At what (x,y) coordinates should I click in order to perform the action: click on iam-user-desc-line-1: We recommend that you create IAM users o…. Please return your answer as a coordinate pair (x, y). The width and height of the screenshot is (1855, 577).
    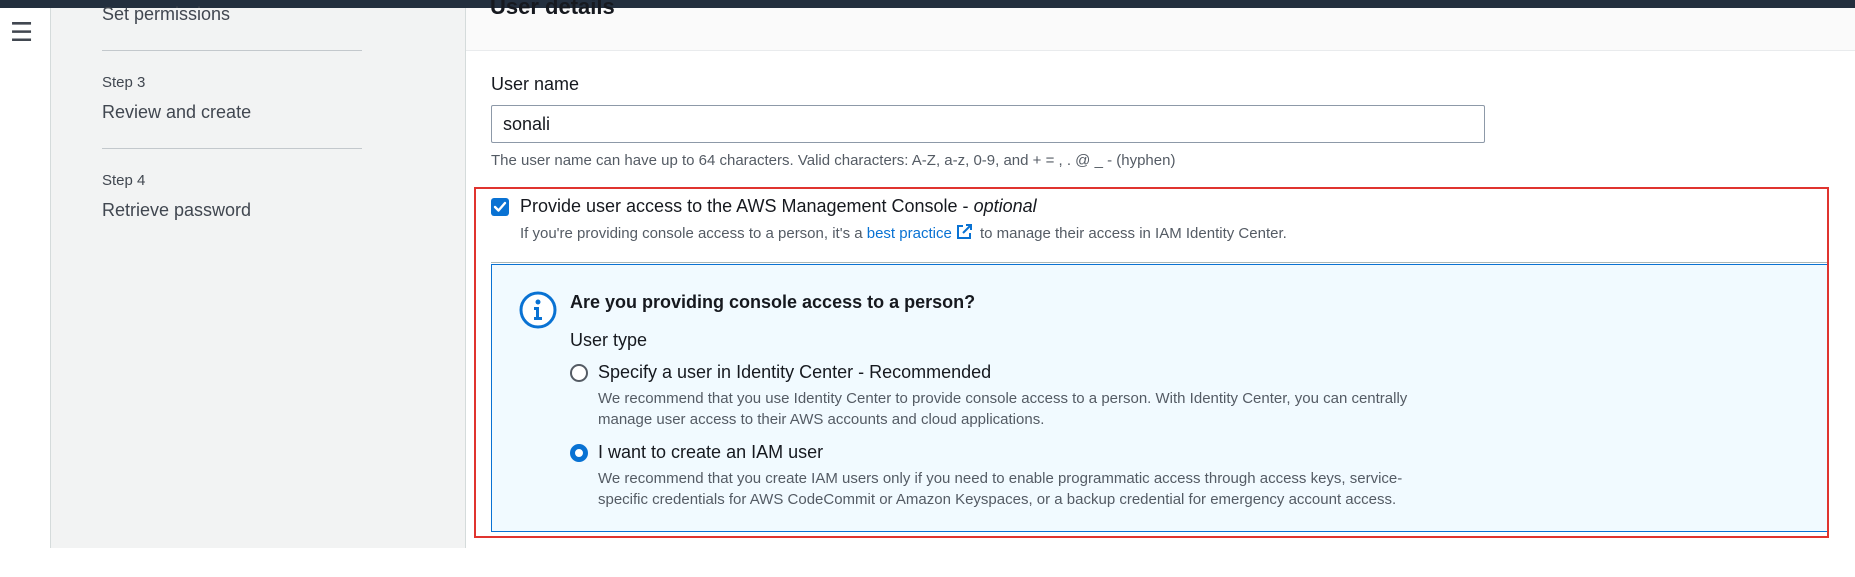
    Looking at the image, I should click on (1000, 478).